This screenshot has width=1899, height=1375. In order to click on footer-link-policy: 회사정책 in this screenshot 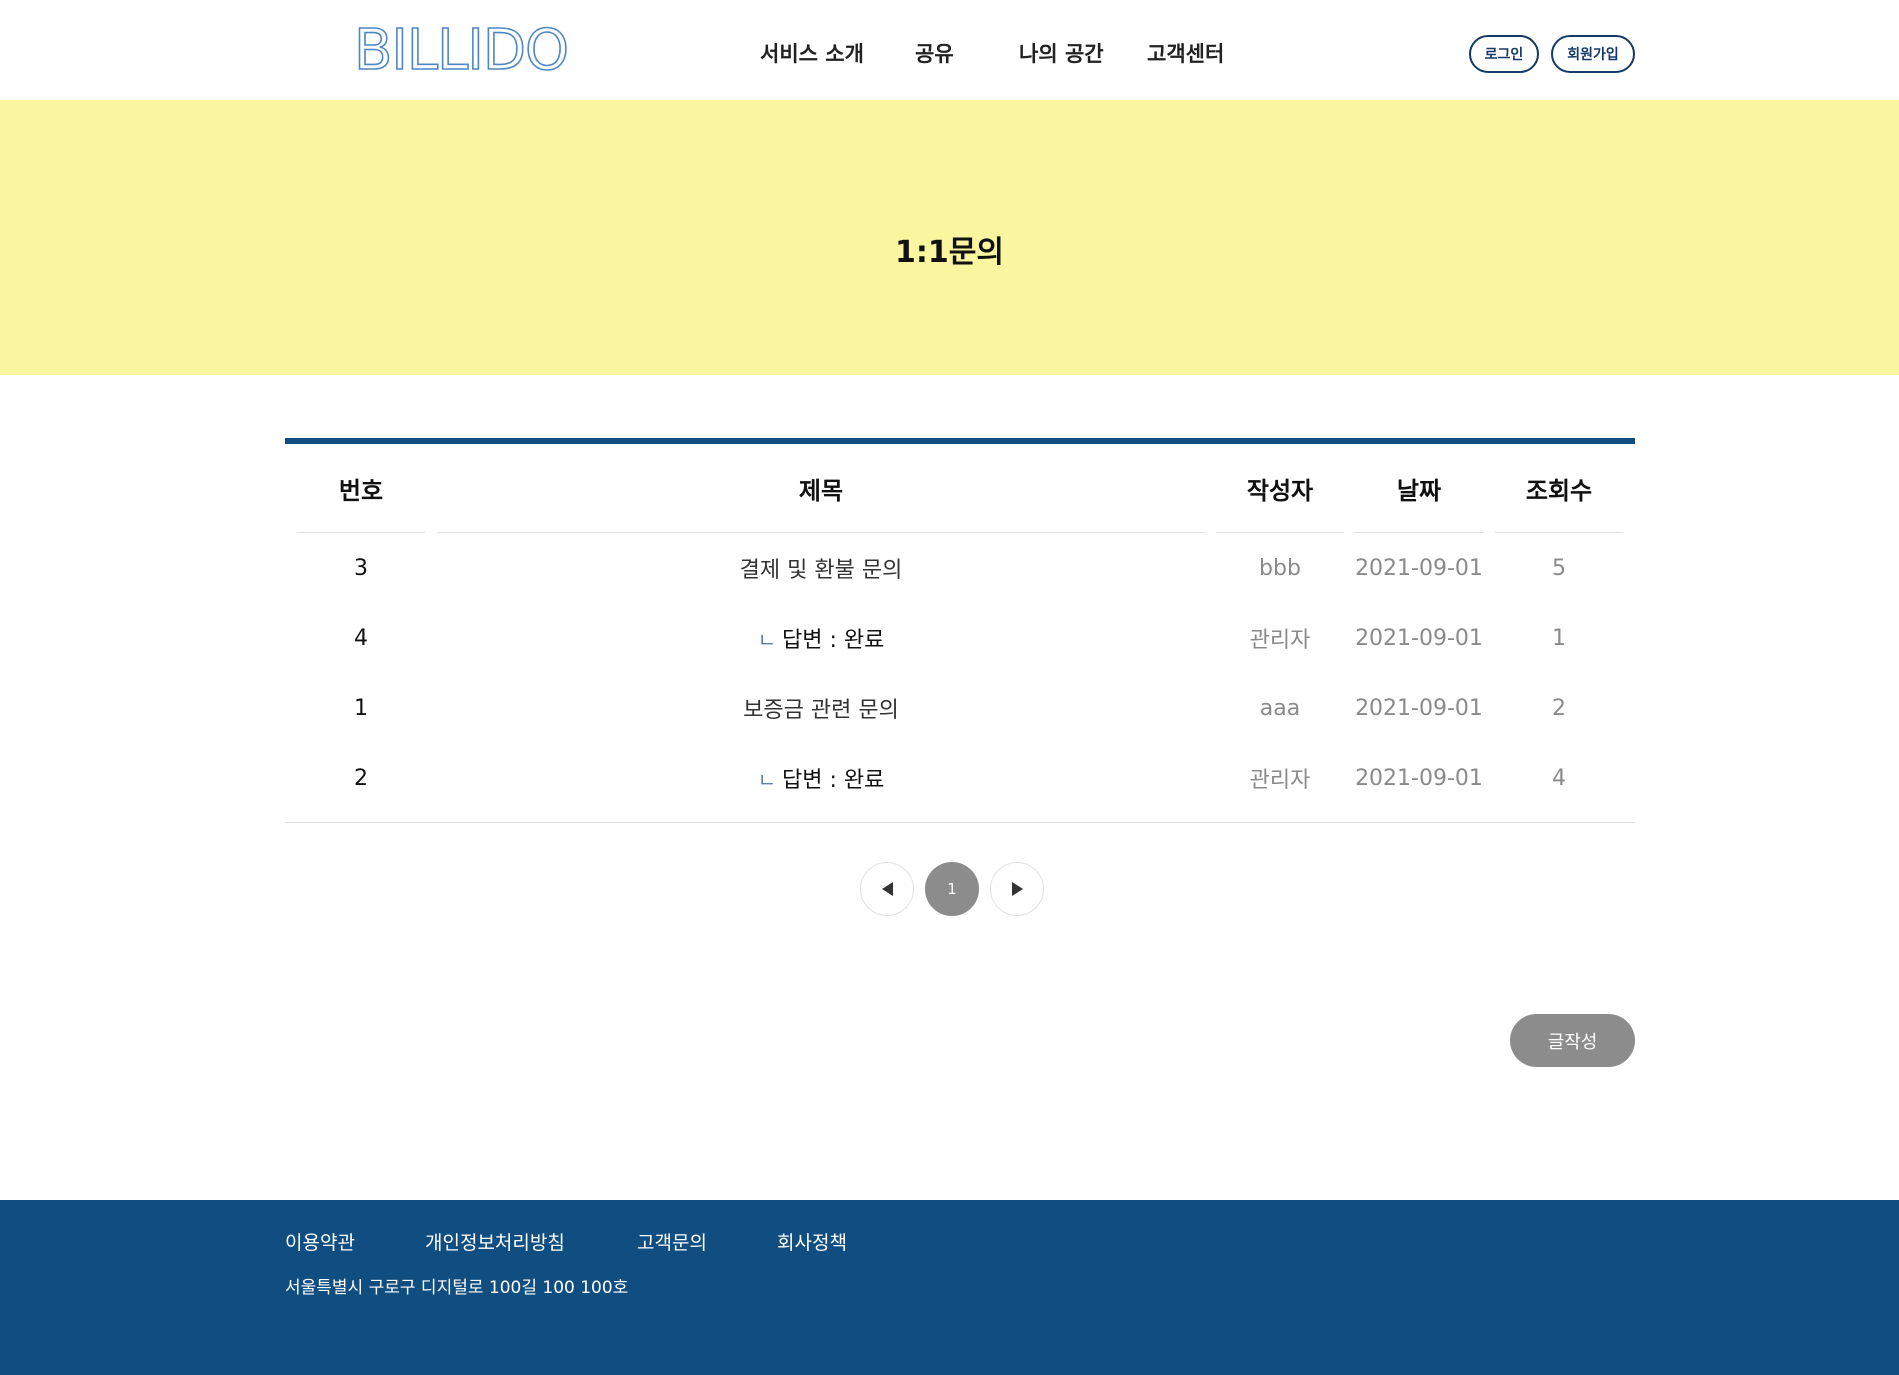, I will do `click(812, 1241)`.